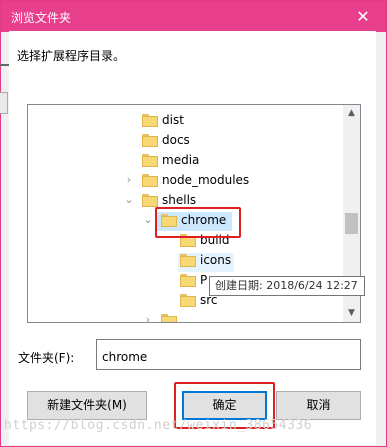 This screenshot has width=387, height=447. I want to click on tree-item-node-modules: › node_modules, so click(188, 181).